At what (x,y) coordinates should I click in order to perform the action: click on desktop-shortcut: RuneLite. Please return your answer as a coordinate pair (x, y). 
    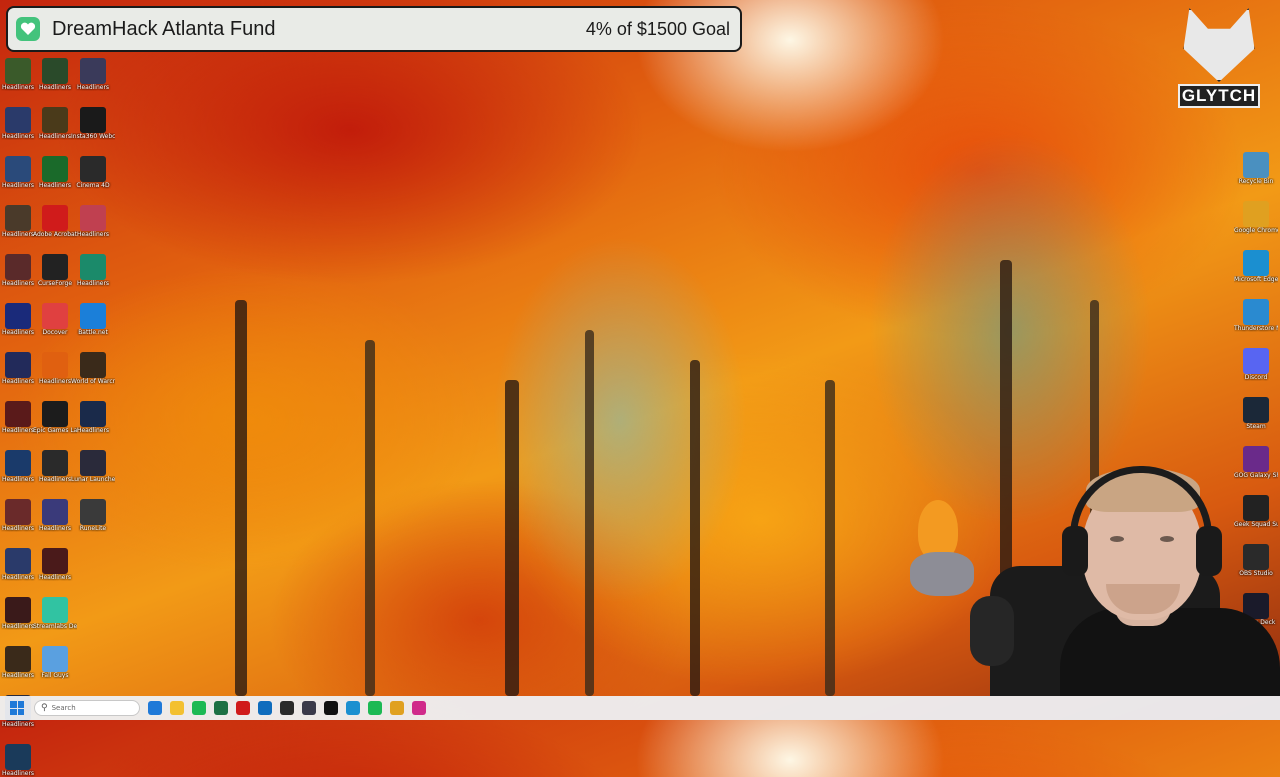
    Looking at the image, I should click on (93, 515).